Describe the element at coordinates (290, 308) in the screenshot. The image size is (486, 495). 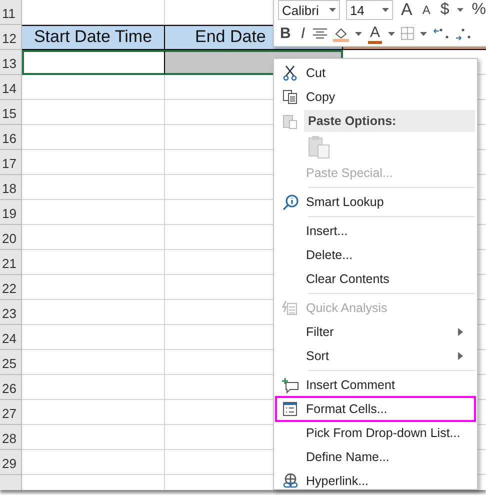
I see `lightning-table-icon` at that location.